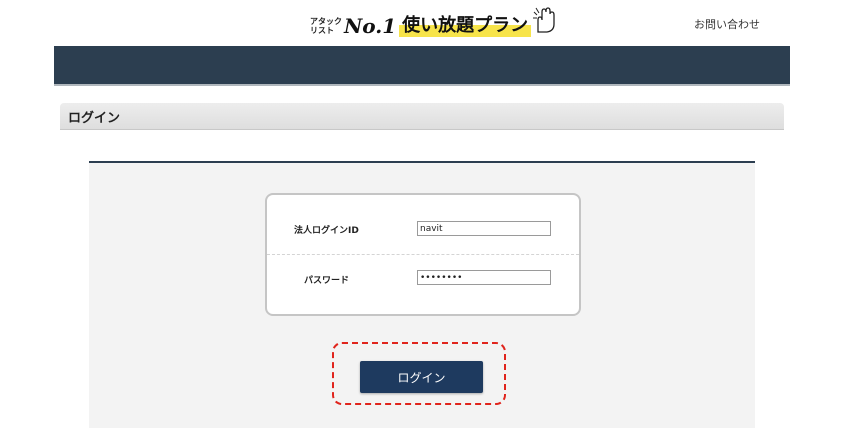 This screenshot has height=428, width=853. Describe the element at coordinates (465, 26) in the screenshot. I see `logo-plan: 使い放題プラン` at that location.